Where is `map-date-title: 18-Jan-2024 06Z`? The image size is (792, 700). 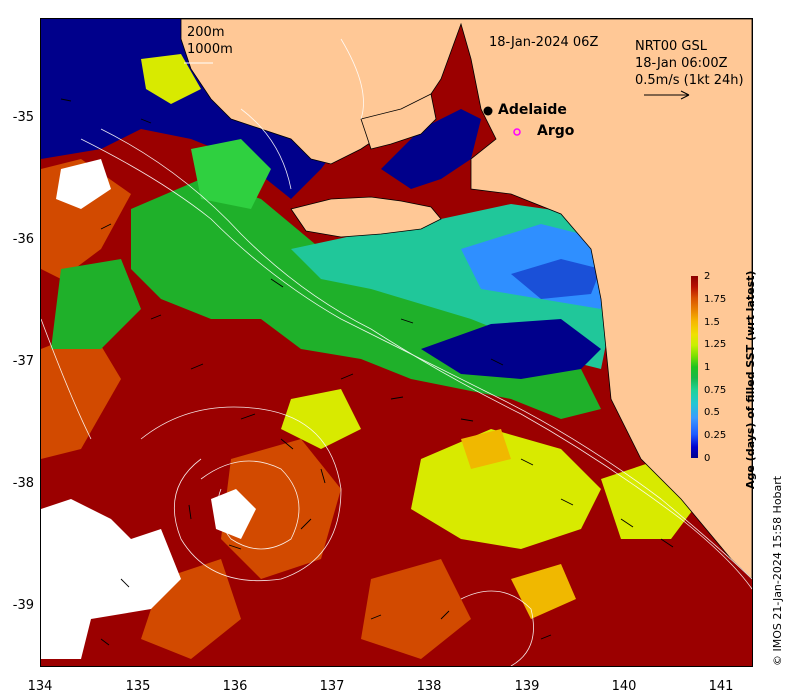
map-date-title: 18-Jan-2024 06Z is located at coordinates (544, 42).